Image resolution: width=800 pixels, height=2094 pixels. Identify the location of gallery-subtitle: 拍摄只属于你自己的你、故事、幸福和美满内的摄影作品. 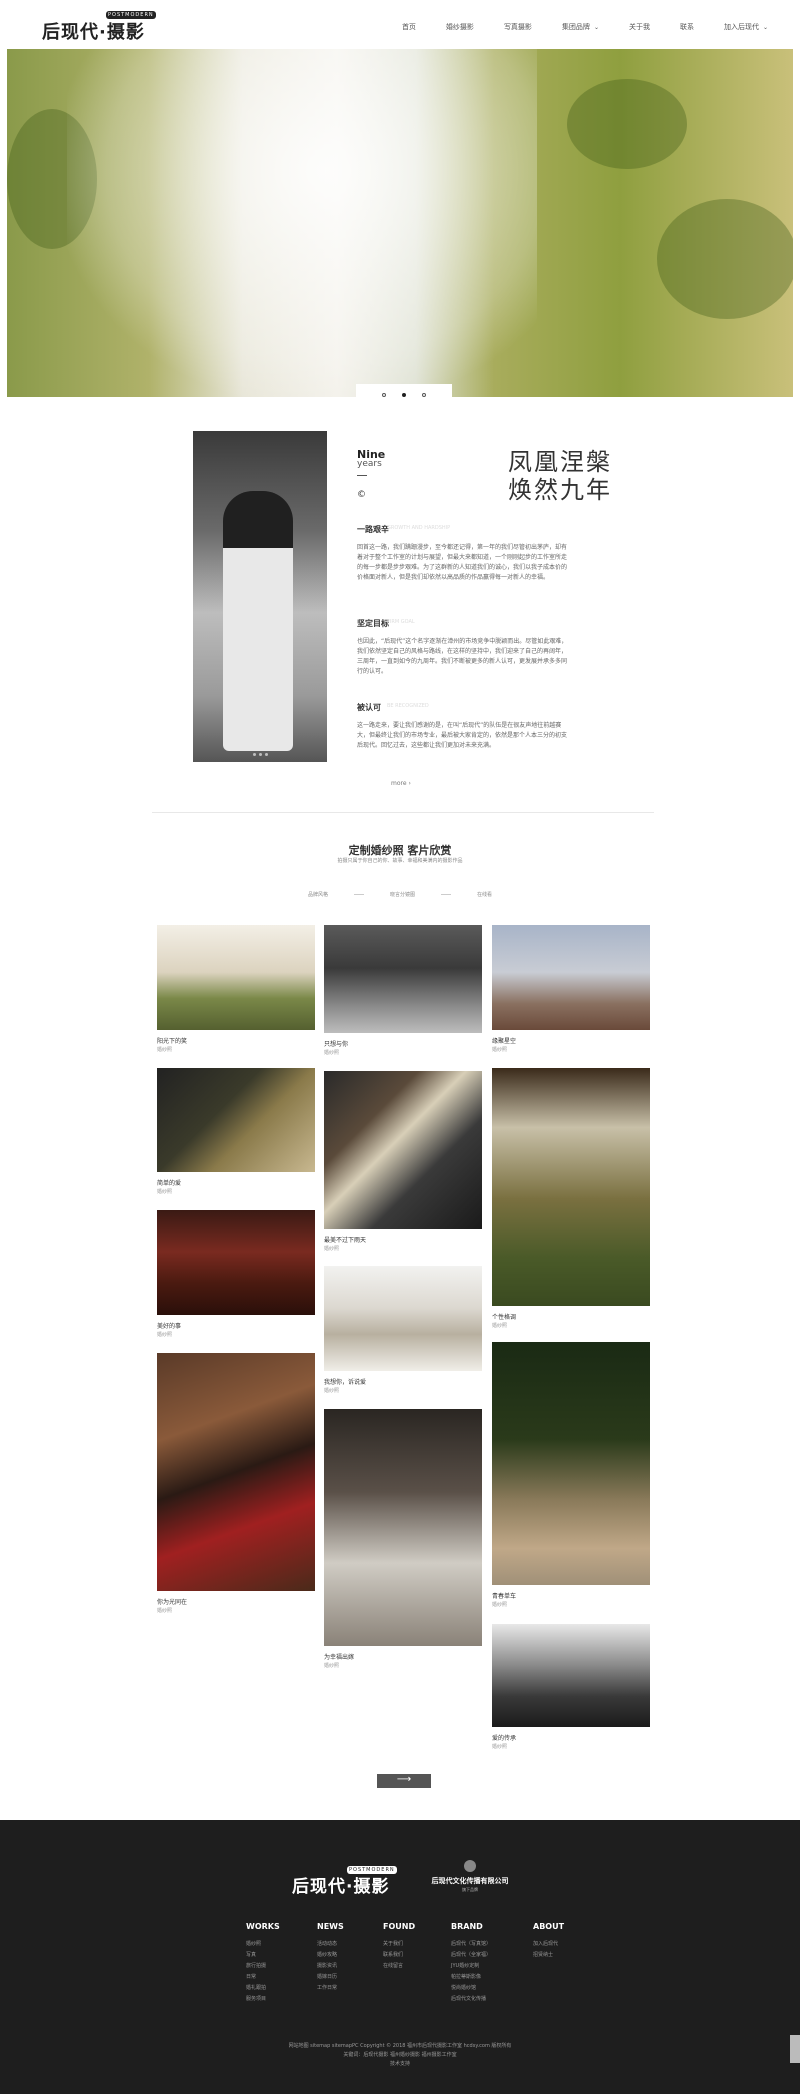
(400, 861).